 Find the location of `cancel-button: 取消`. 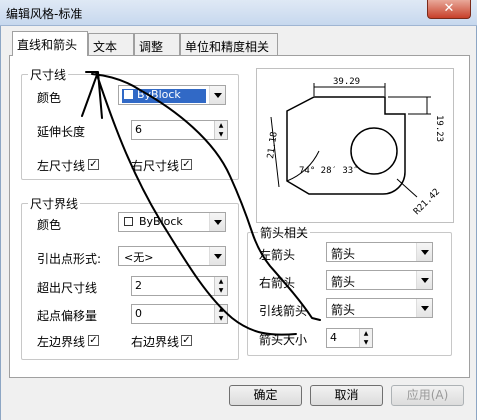

cancel-button: 取消 is located at coordinates (346, 395).